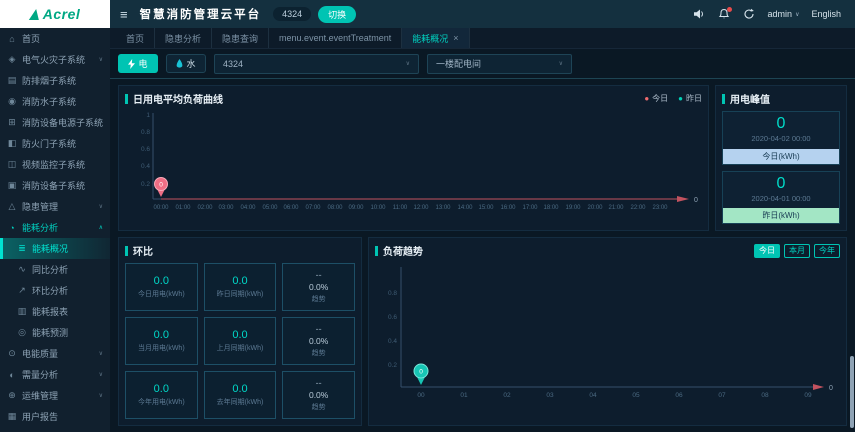 This screenshot has height=432, width=855. I want to click on peak-bar-today: 今日(kWh), so click(781, 156).